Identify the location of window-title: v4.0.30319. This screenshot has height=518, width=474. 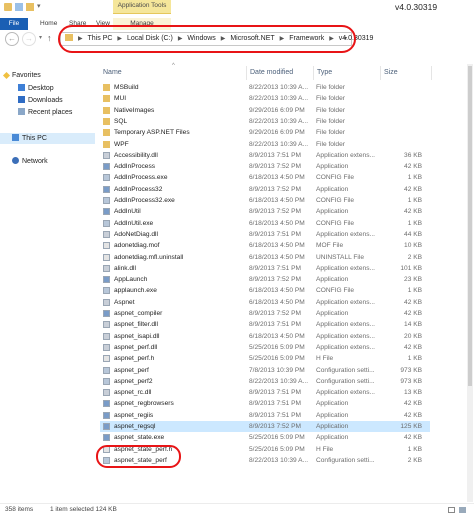
(416, 7).